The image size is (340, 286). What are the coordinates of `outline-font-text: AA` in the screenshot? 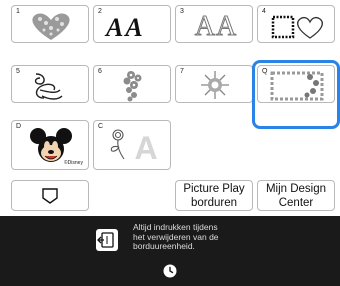 It's located at (216, 26).